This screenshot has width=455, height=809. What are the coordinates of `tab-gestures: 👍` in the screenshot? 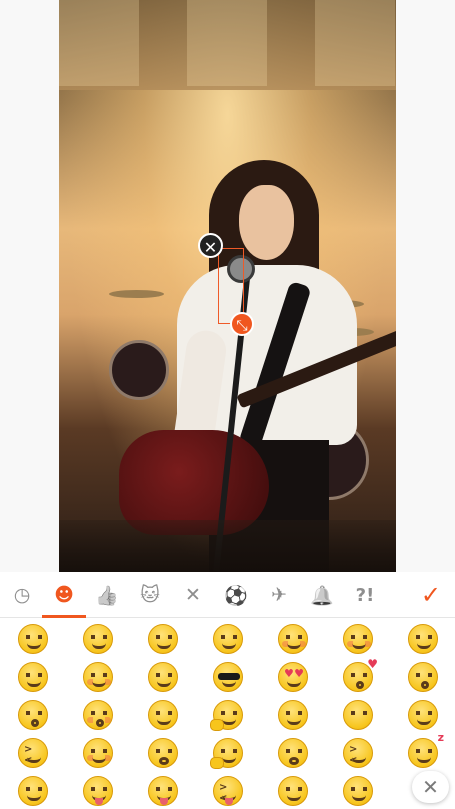 It's located at (107, 595).